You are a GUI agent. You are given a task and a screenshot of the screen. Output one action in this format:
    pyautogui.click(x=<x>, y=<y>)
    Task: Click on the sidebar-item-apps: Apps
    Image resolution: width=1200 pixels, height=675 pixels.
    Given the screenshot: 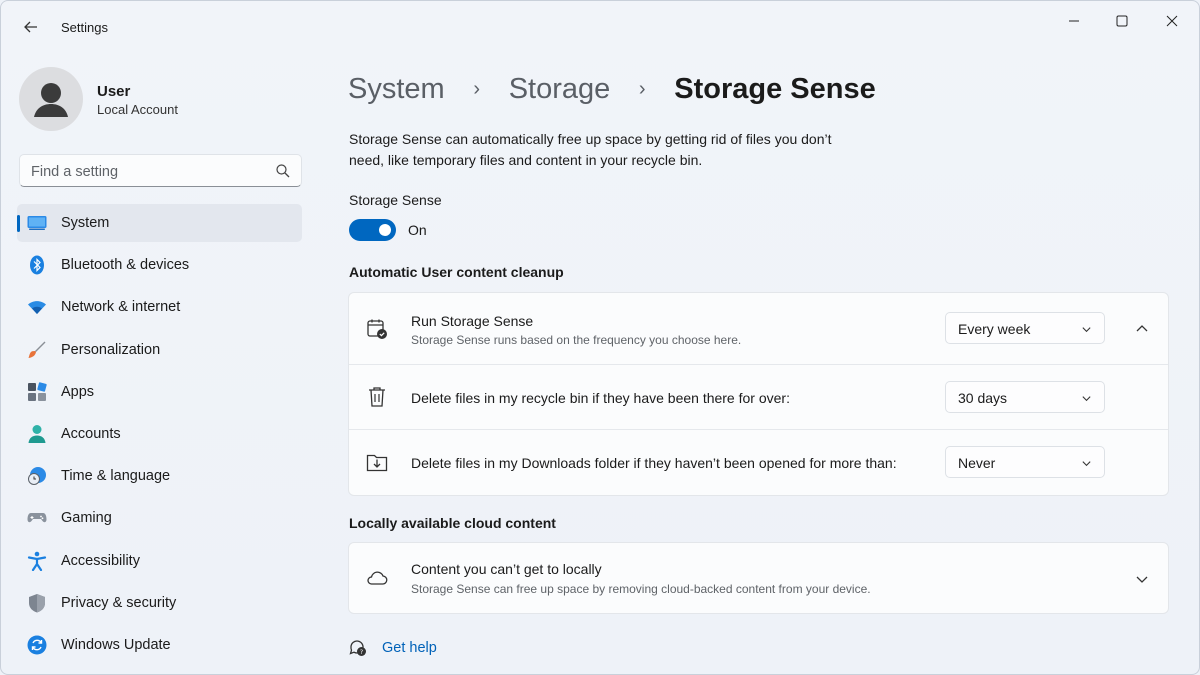 What is the action you would take?
    pyautogui.click(x=159, y=392)
    